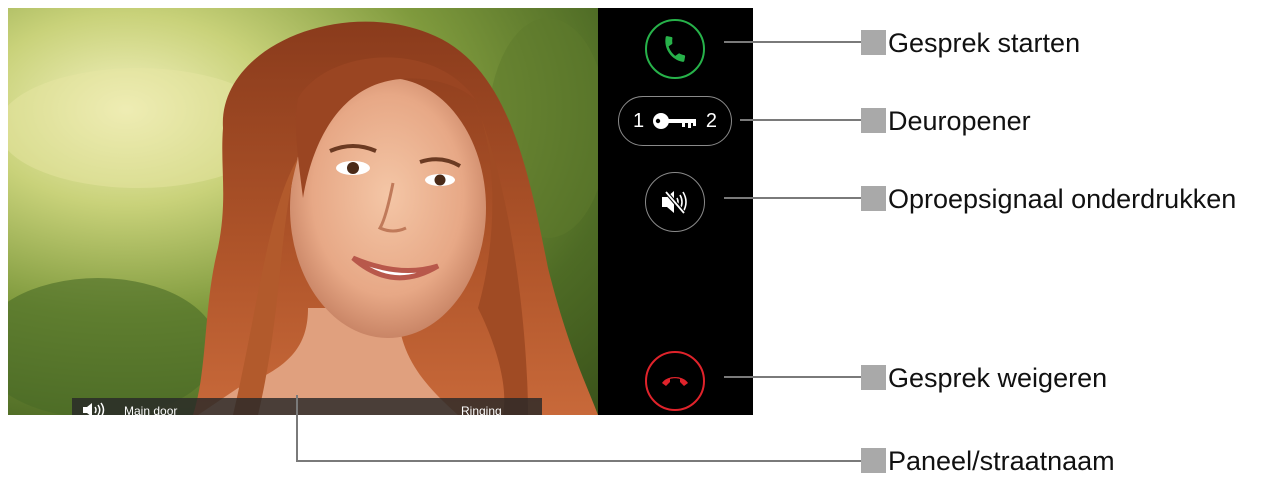  I want to click on callout-line-door-opener, so click(800, 120).